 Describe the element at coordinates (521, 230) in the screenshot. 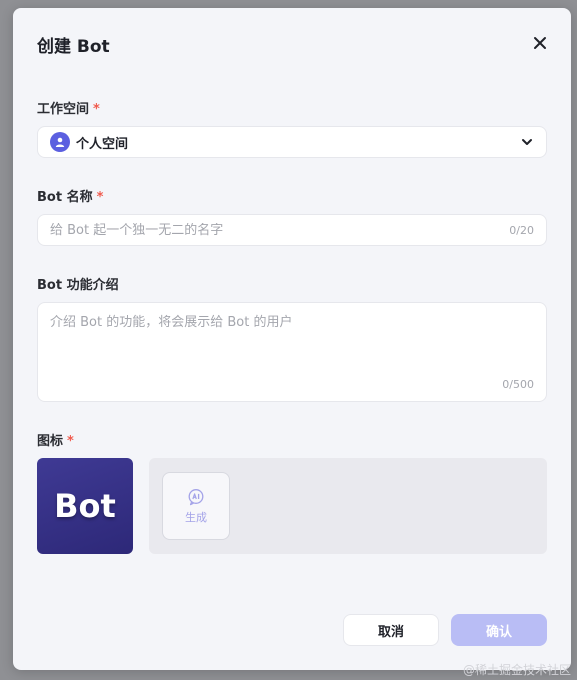

I see `bot-name-counter: 0/20` at that location.